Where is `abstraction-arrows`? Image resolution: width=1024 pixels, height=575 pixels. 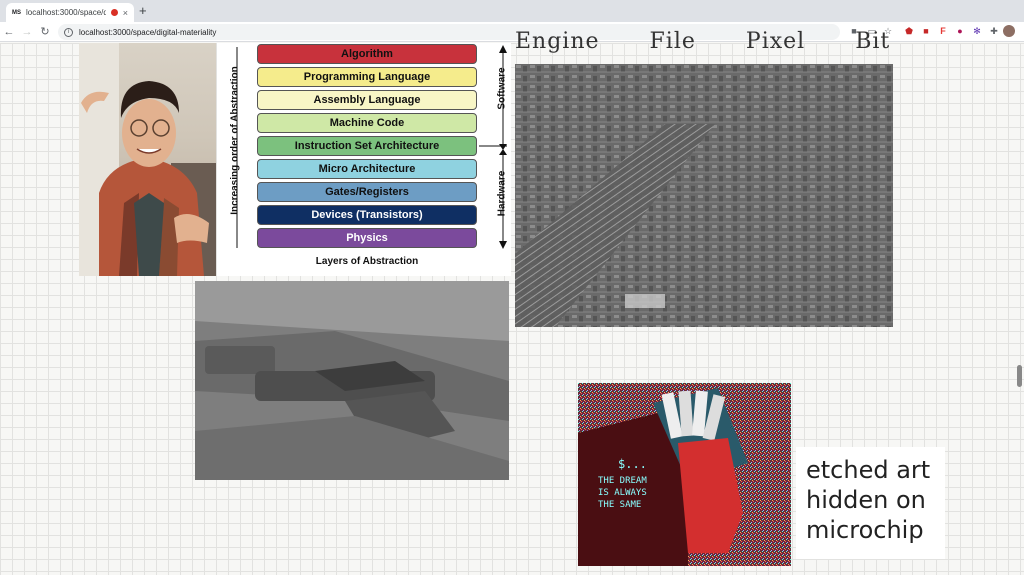
abstraction-arrows is located at coordinates (371, 147).